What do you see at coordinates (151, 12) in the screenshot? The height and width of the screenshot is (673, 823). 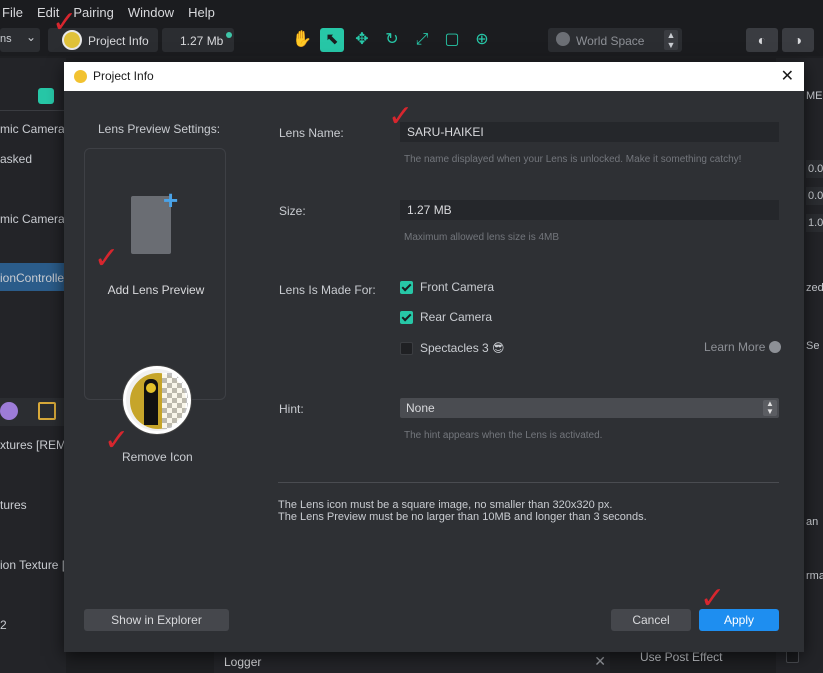 I see `menu-window: Window` at bounding box center [151, 12].